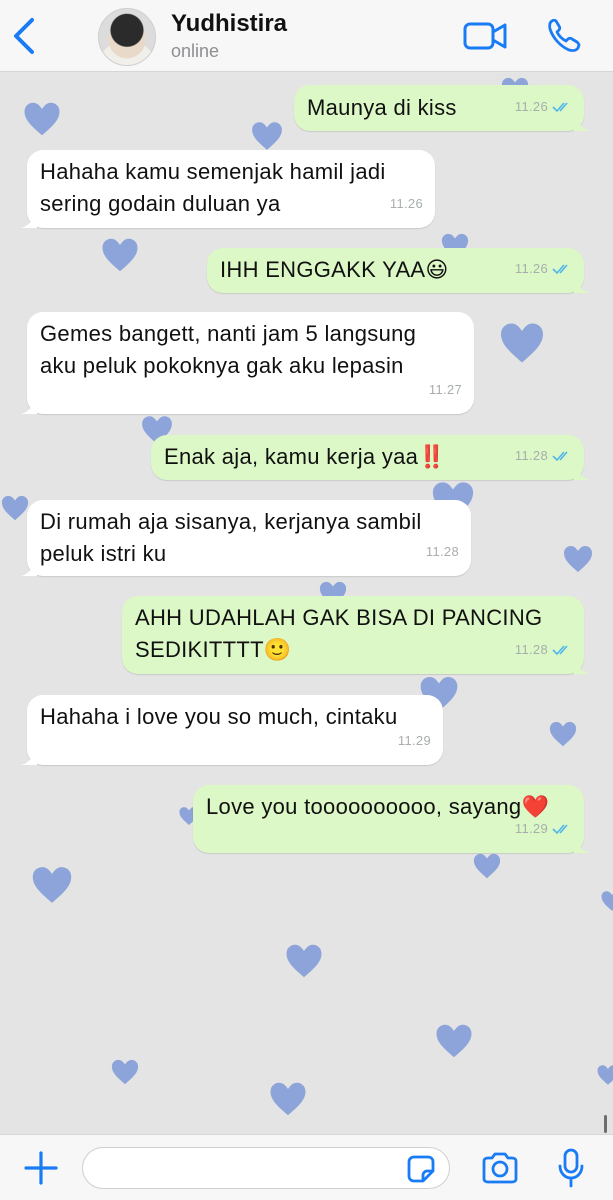 The image size is (613, 1200). I want to click on back-chevron-icon, so click(24, 36).